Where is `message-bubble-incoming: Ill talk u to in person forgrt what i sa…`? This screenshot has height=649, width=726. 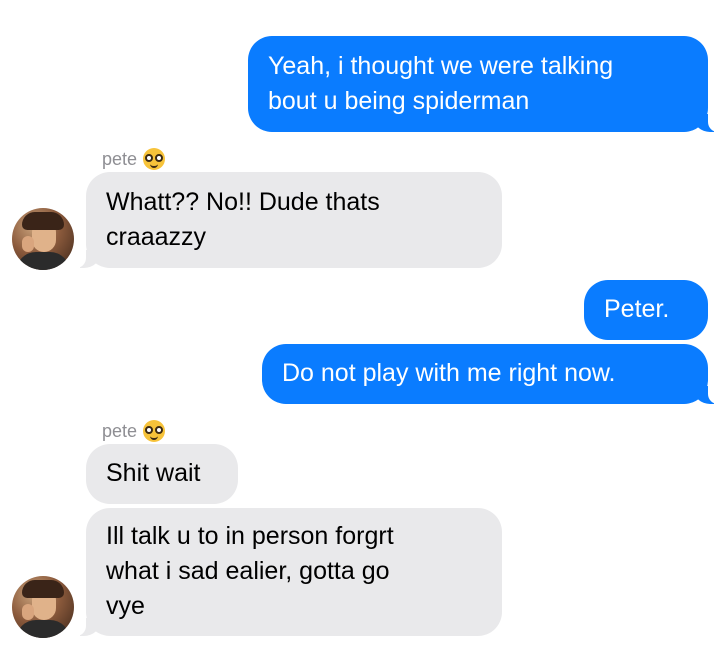 message-bubble-incoming: Ill talk u to in person forgrt what i sa… is located at coordinates (288, 572).